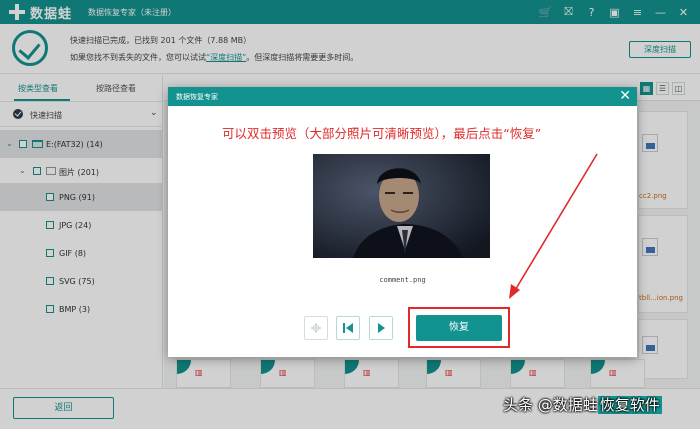  Describe the element at coordinates (550, 405) in the screenshot. I see `watermark-prefix: 头条 @数据蛙` at that location.